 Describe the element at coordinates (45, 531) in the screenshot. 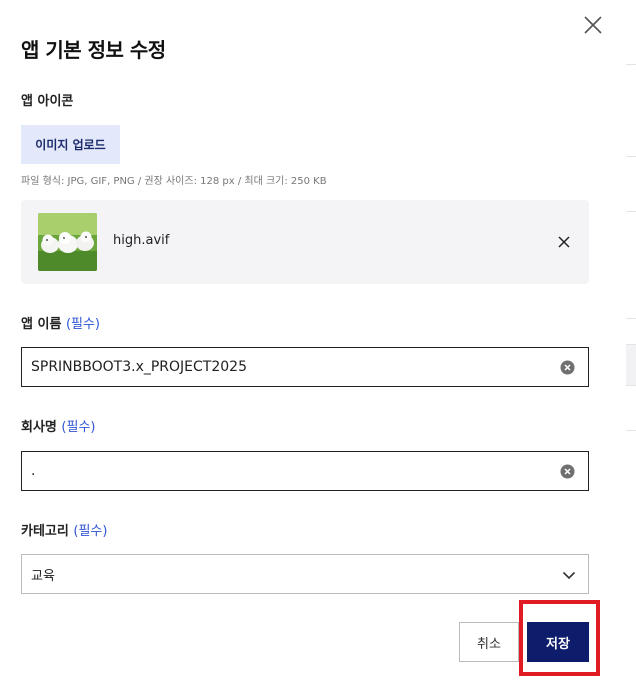

I see `category-label-text: 카테고리` at that location.